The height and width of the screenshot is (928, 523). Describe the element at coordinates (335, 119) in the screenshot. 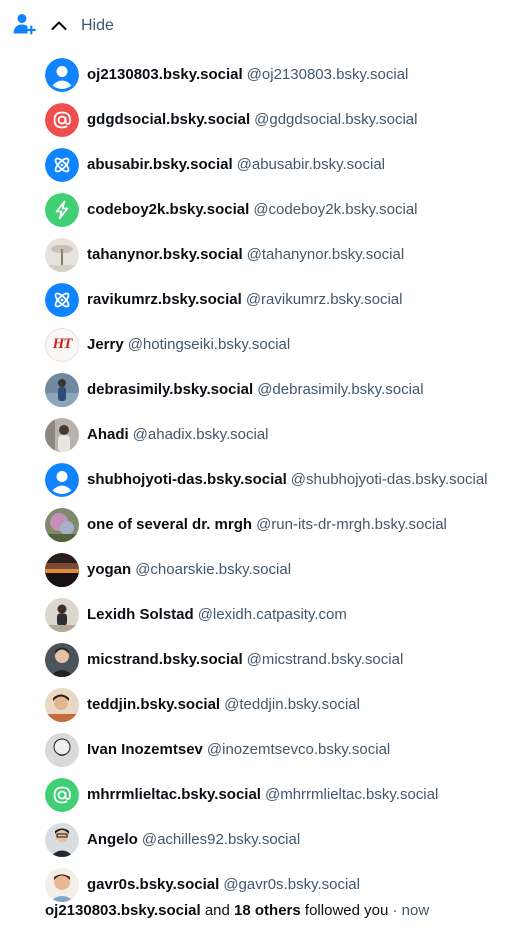

I see `follower-handle: @gdgdsocial.bsky.social` at that location.